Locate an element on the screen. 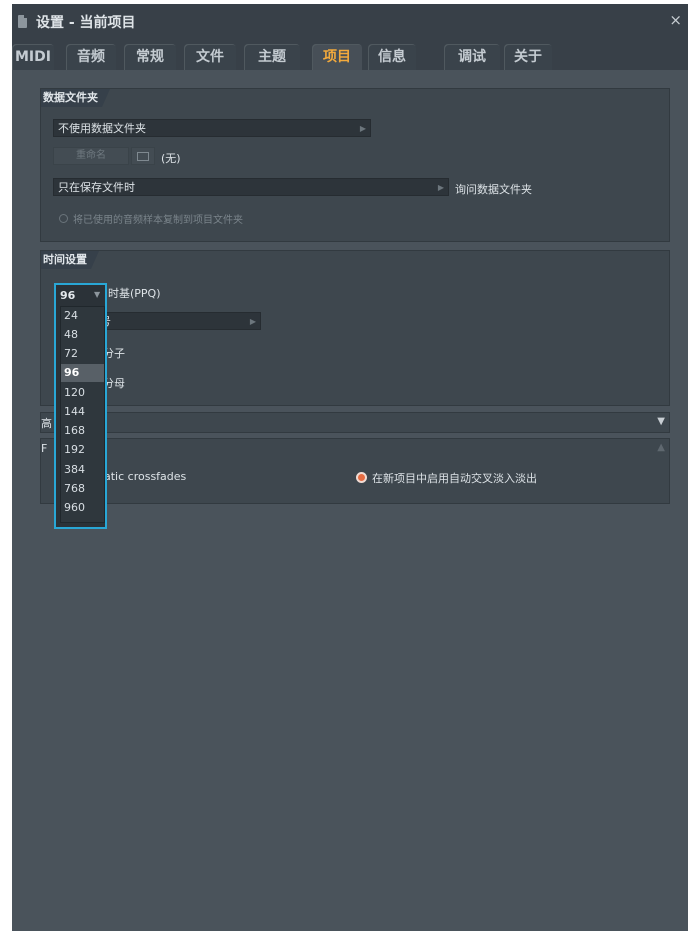 Image resolution: width=688 pixels, height=931 pixels. crossfade-title: F is located at coordinates (44, 448).